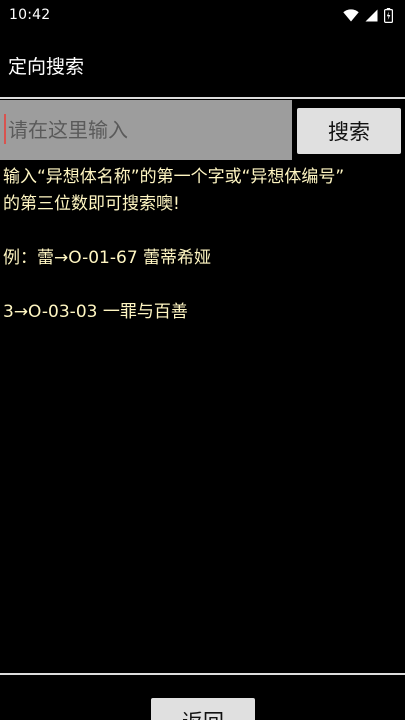 This screenshot has height=720, width=405. I want to click on wifi-icon, so click(351, 15).